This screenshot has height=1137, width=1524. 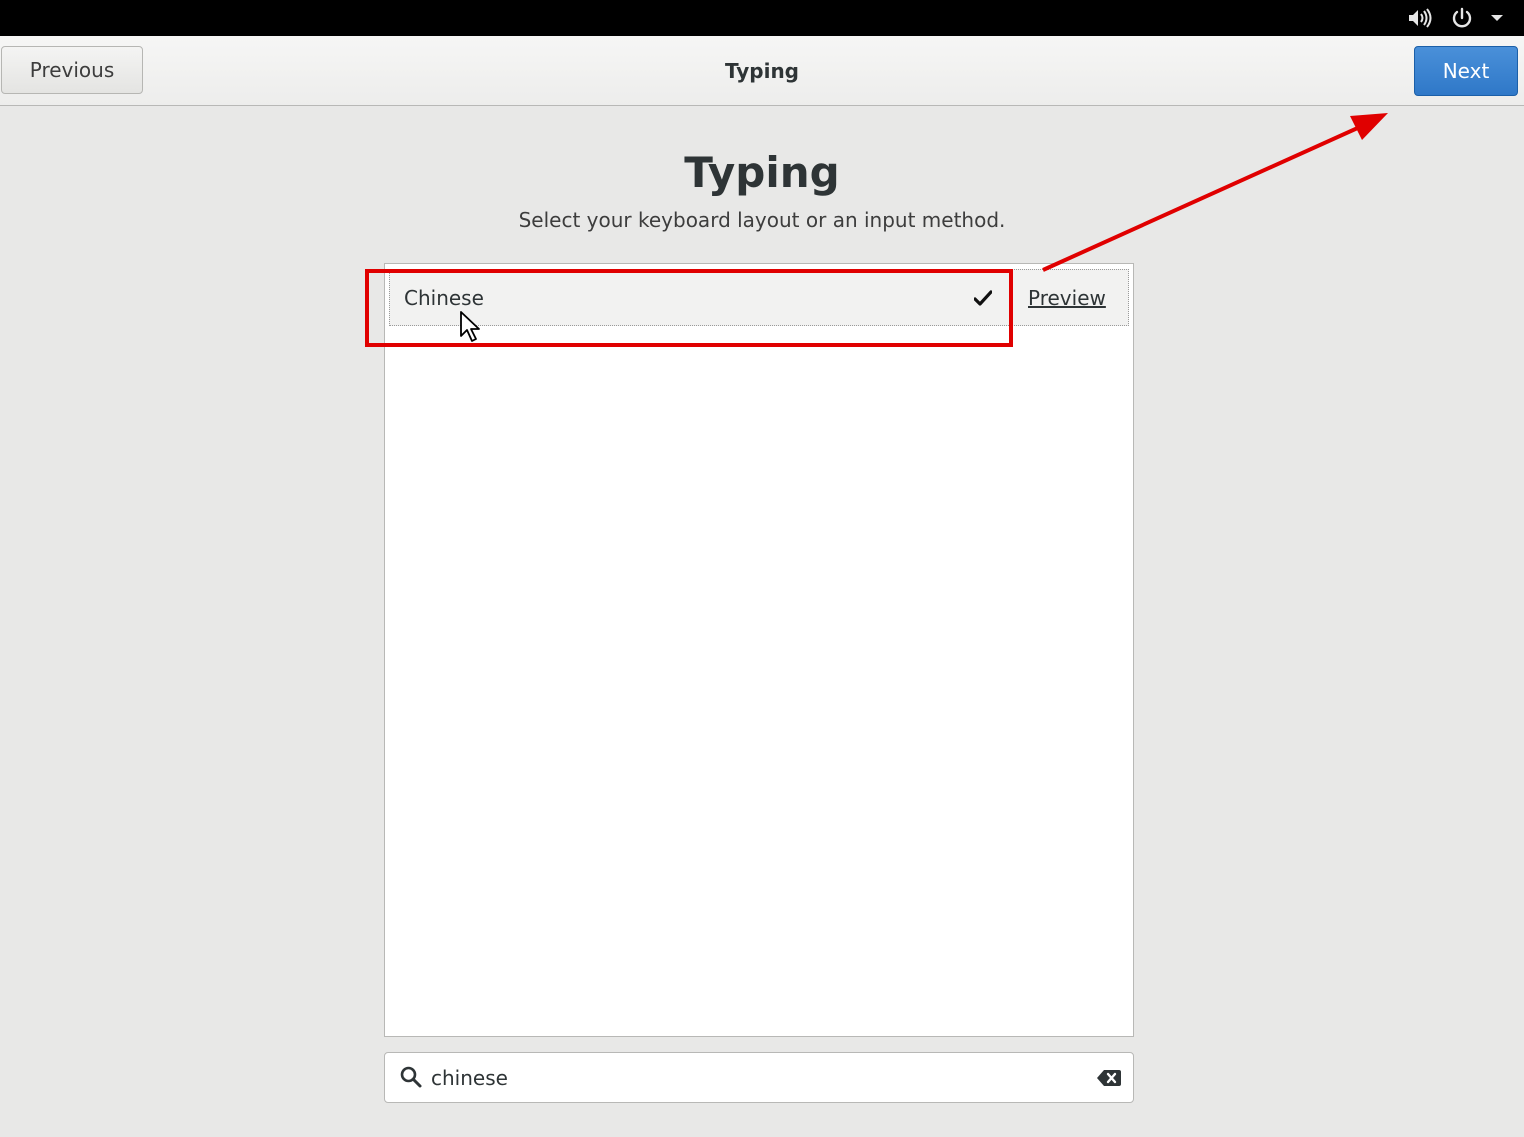 I want to click on power-icon, so click(x=1462, y=18).